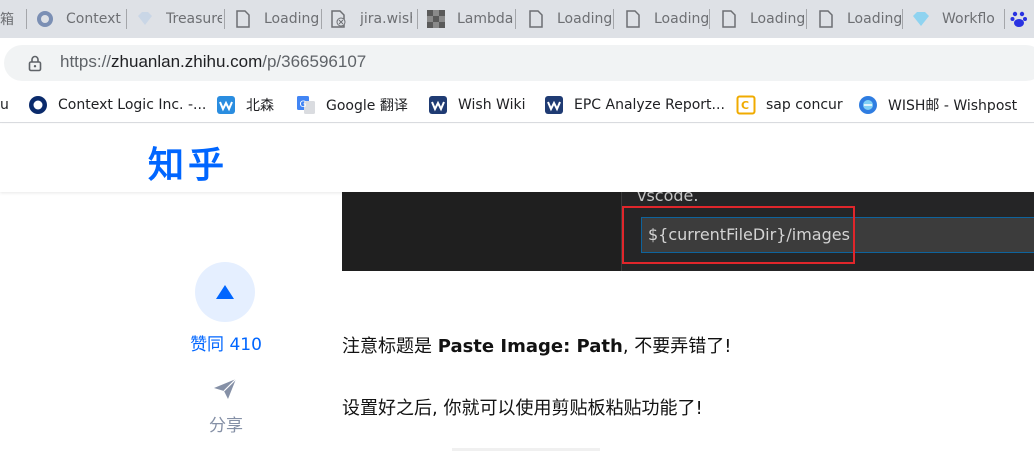  I want to click on bookmark-beisen: 北森, so click(245, 104).